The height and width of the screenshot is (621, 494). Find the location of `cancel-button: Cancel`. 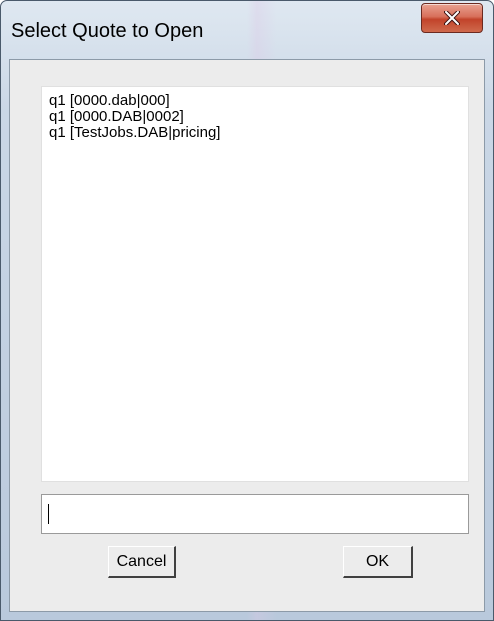

cancel-button: Cancel is located at coordinates (142, 562).